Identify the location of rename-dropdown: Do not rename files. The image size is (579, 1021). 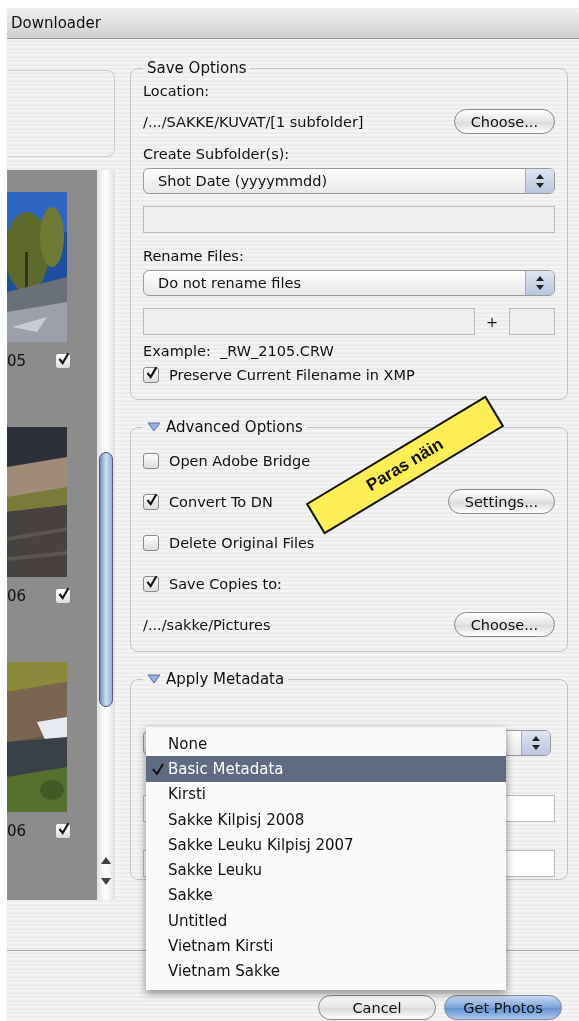
(349, 283).